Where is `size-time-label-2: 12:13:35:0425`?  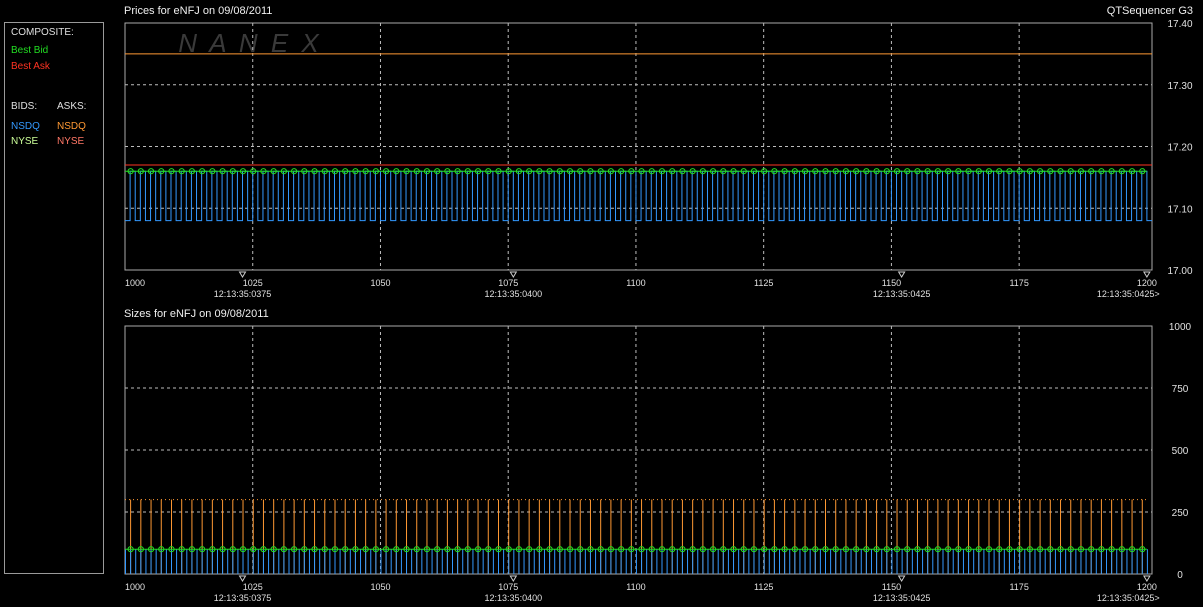
size-time-label-2: 12:13:35:0425 is located at coordinates (902, 598).